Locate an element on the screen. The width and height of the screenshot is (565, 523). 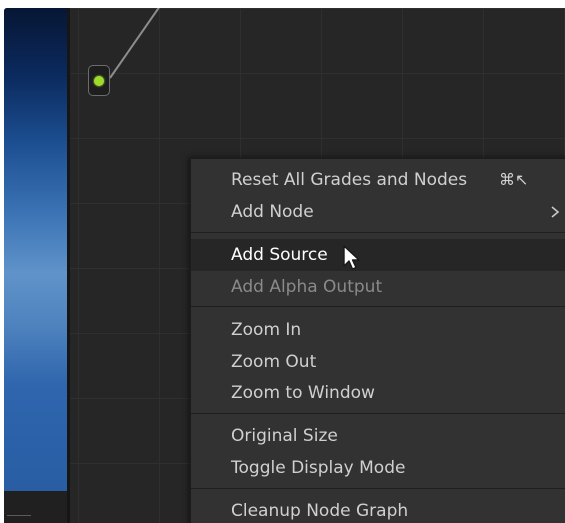
keyboard-shortcut: ⌘↖ is located at coordinates (514, 179).